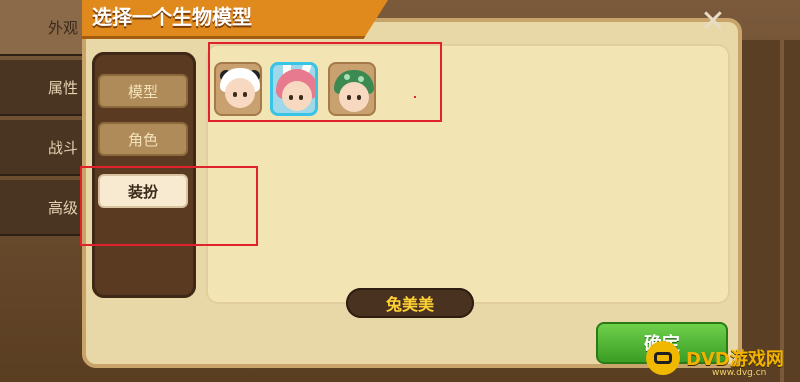 This screenshot has width=800, height=382. What do you see at coordinates (169, 206) in the screenshot?
I see `annotation-box-outfit` at bounding box center [169, 206].